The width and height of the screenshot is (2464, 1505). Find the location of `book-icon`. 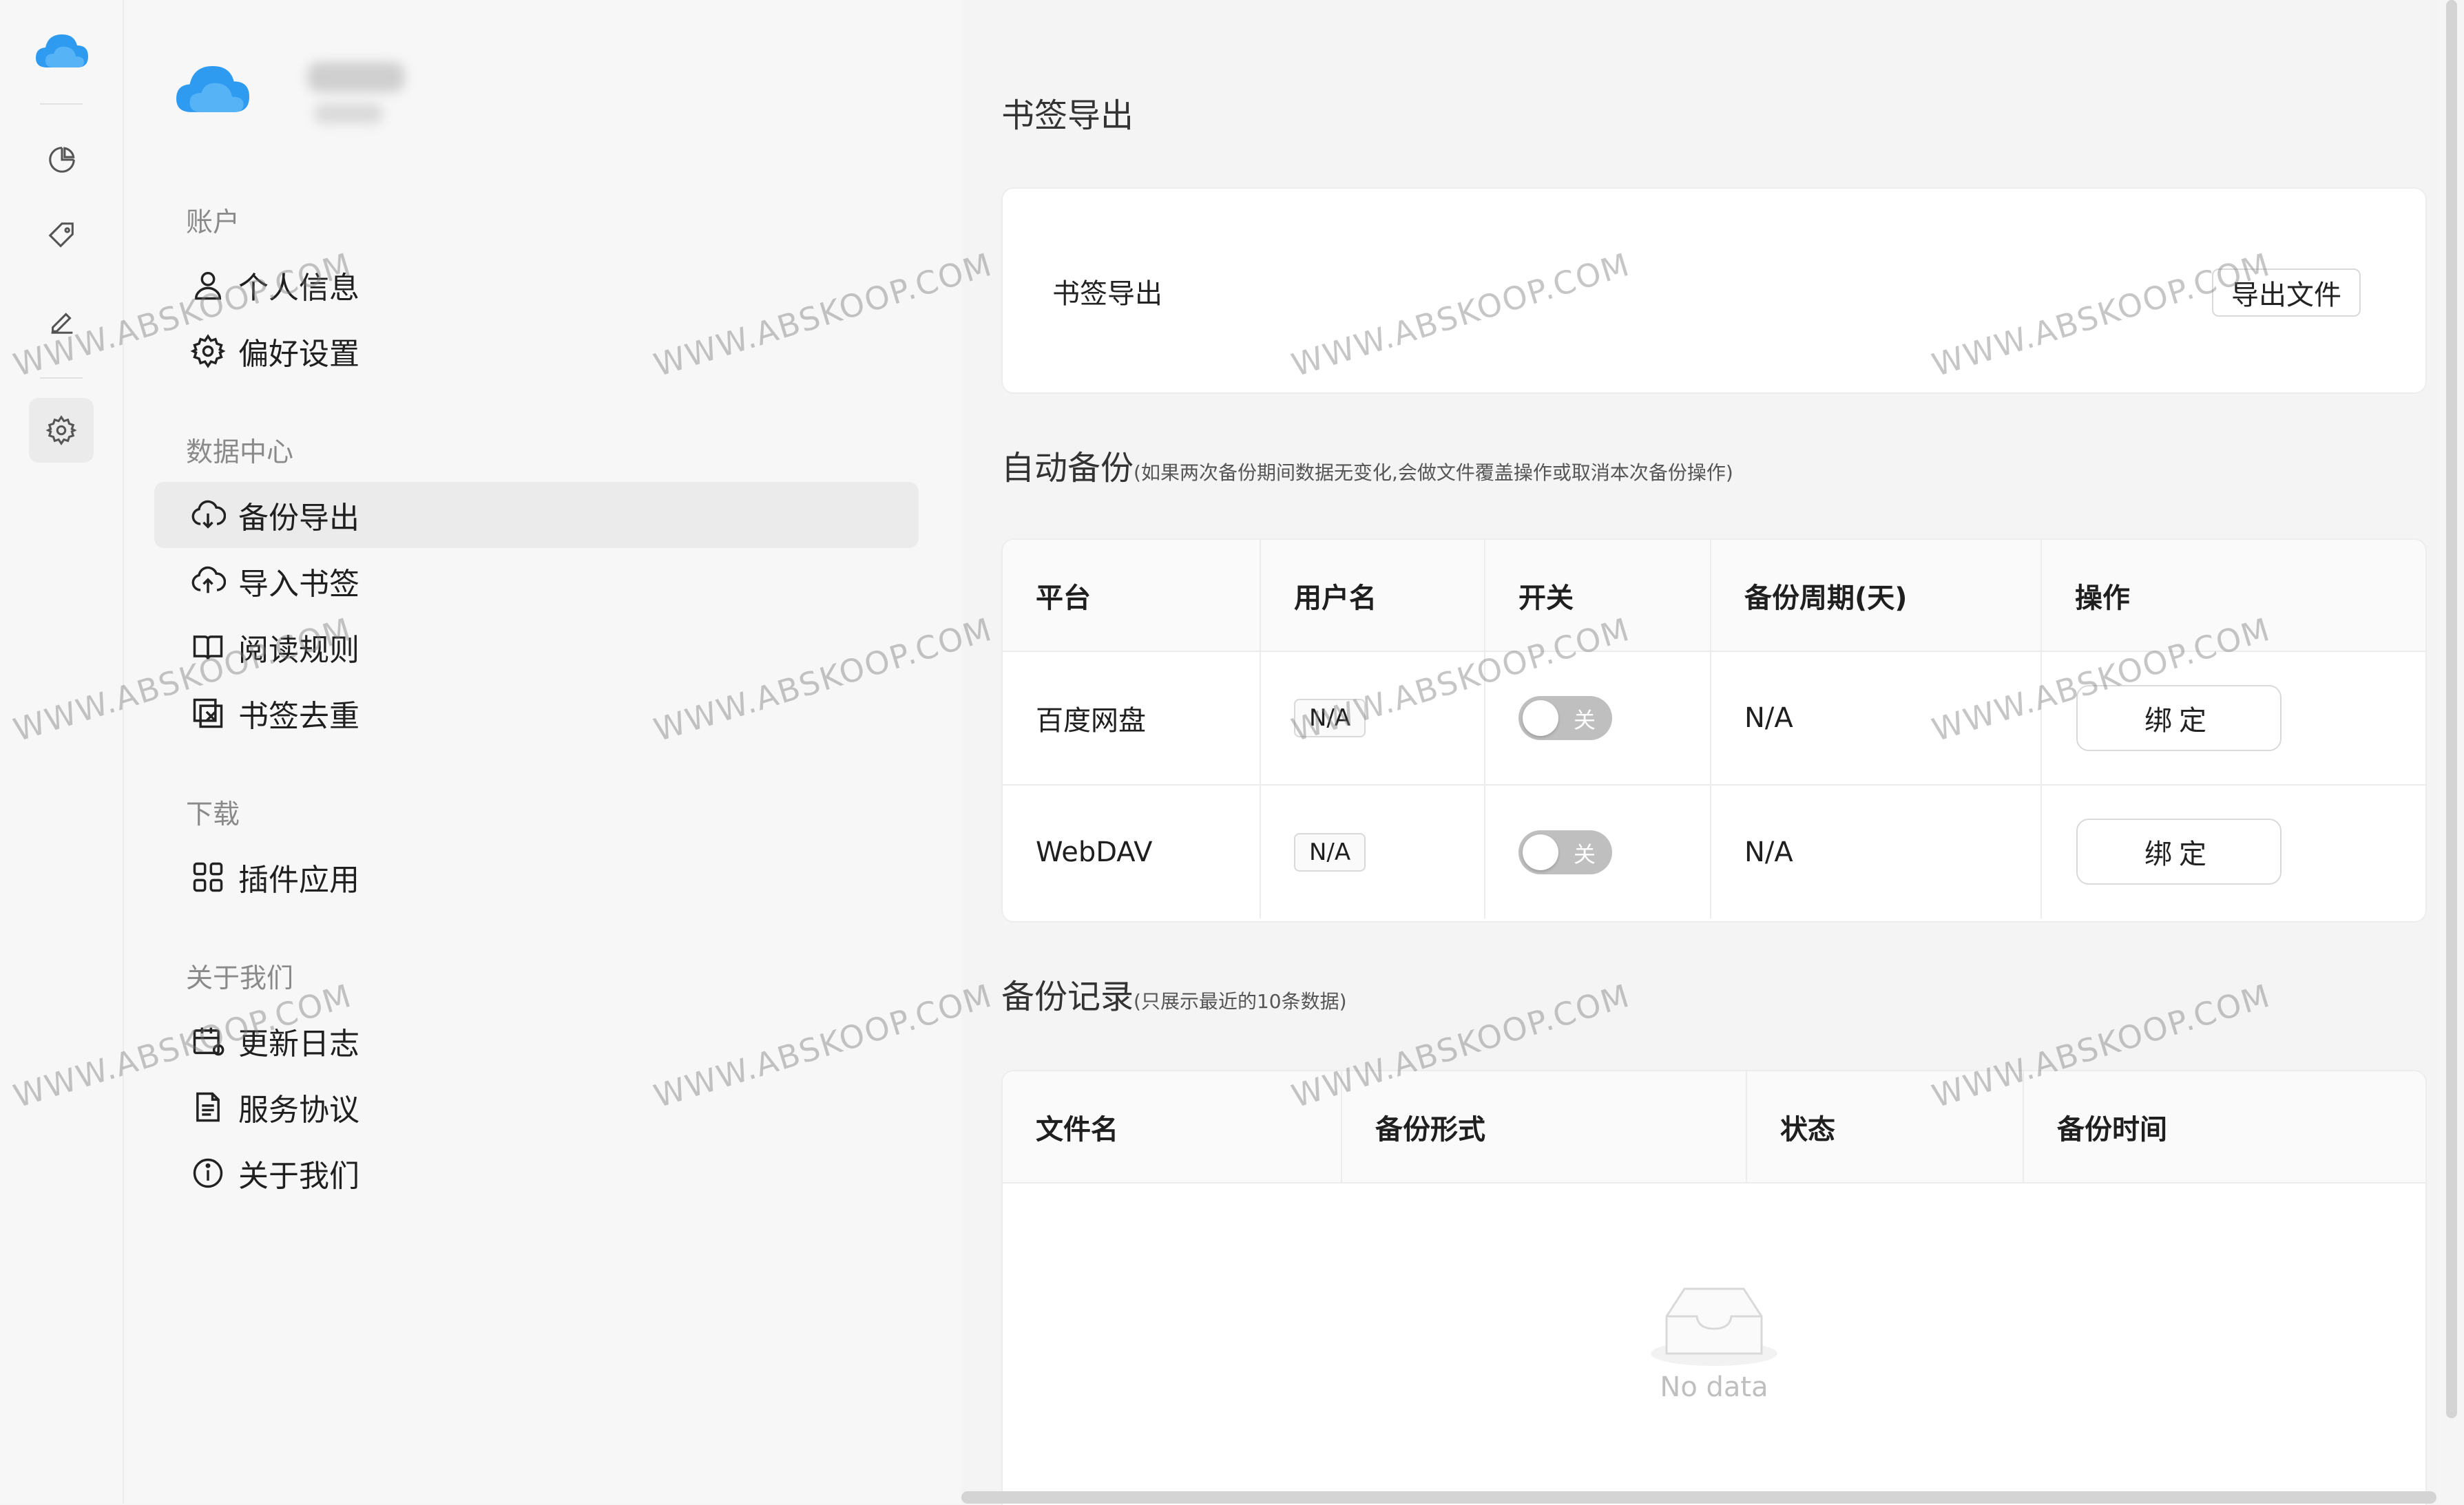

book-icon is located at coordinates (208, 647).